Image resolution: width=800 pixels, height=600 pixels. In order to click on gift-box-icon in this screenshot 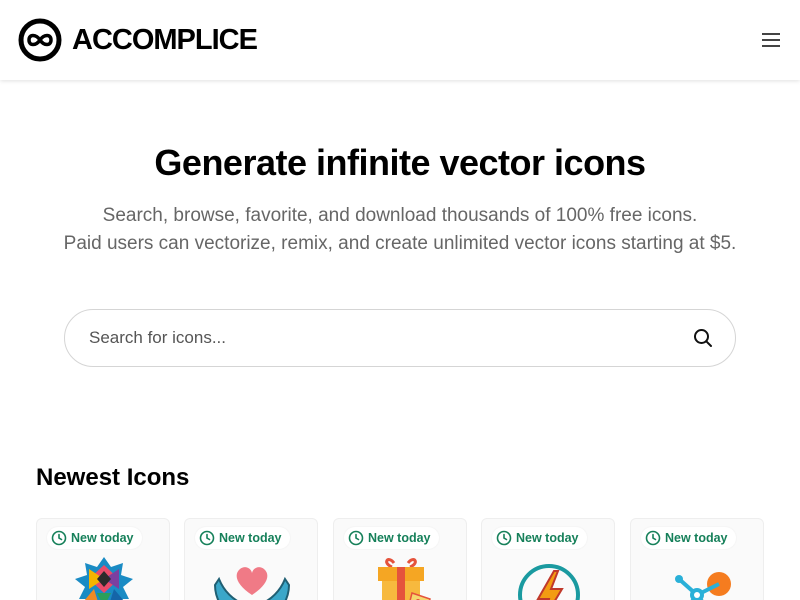, I will do `click(404, 579)`.